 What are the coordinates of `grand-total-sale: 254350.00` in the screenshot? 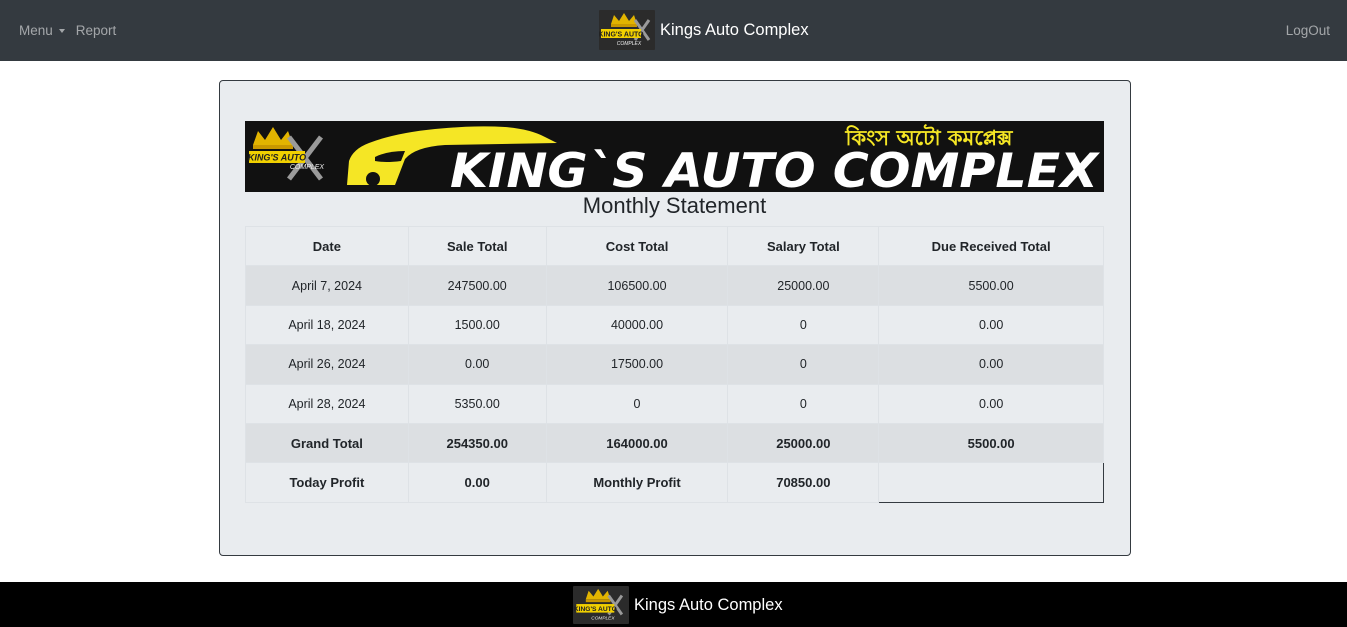 It's located at (477, 443).